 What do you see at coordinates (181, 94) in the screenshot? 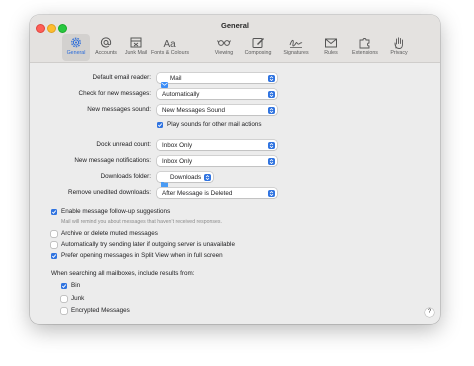
I see `popup-value: Automatically` at bounding box center [181, 94].